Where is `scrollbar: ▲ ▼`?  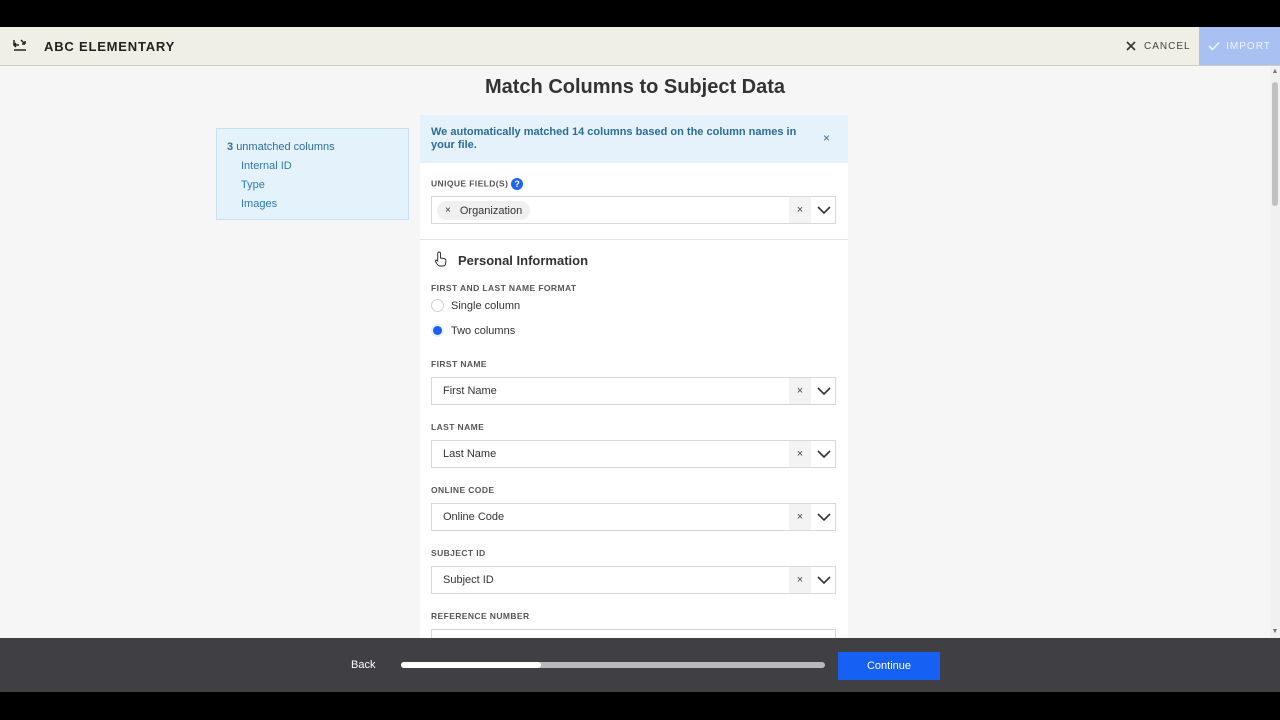
scrollbar: ▲ ▼ is located at coordinates (1275, 352).